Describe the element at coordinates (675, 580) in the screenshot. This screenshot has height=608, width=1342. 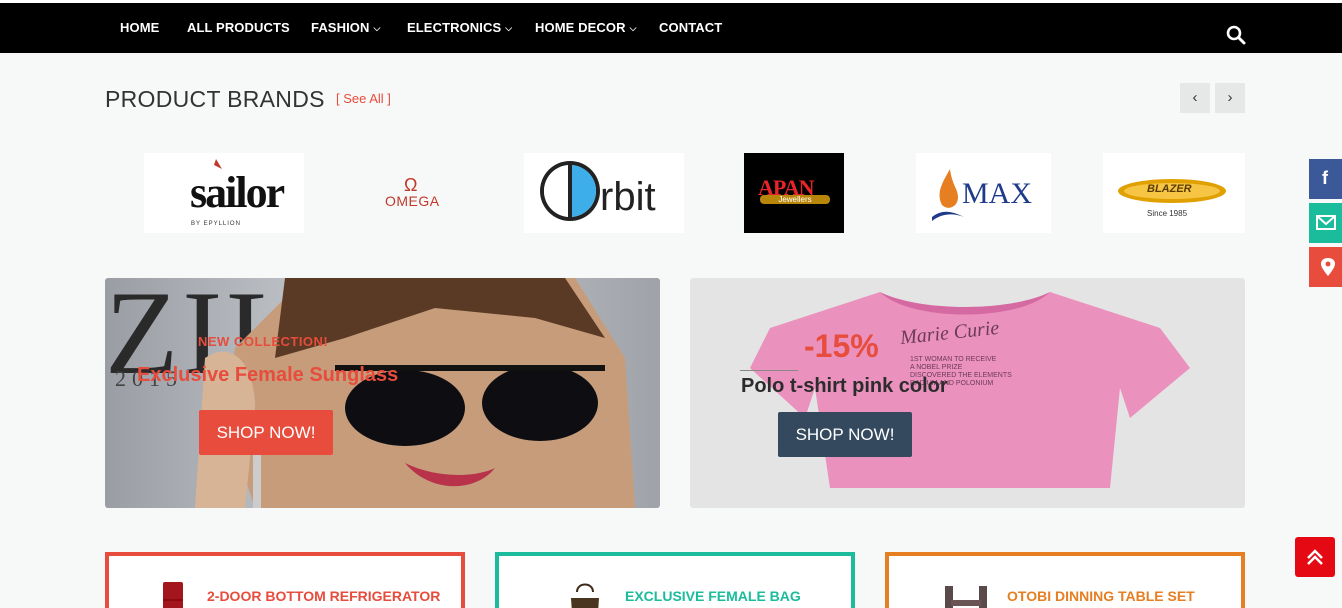
I see `category-card-bag: EXCLUSIVE FEMALE BAG` at that location.